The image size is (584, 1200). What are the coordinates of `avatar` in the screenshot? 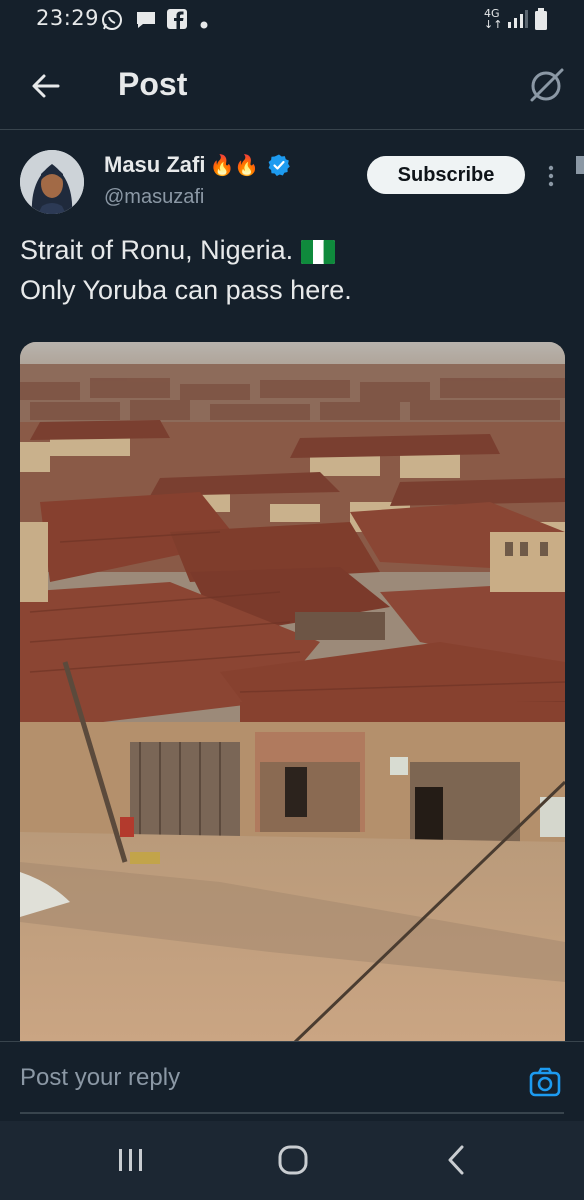 It's located at (52, 182).